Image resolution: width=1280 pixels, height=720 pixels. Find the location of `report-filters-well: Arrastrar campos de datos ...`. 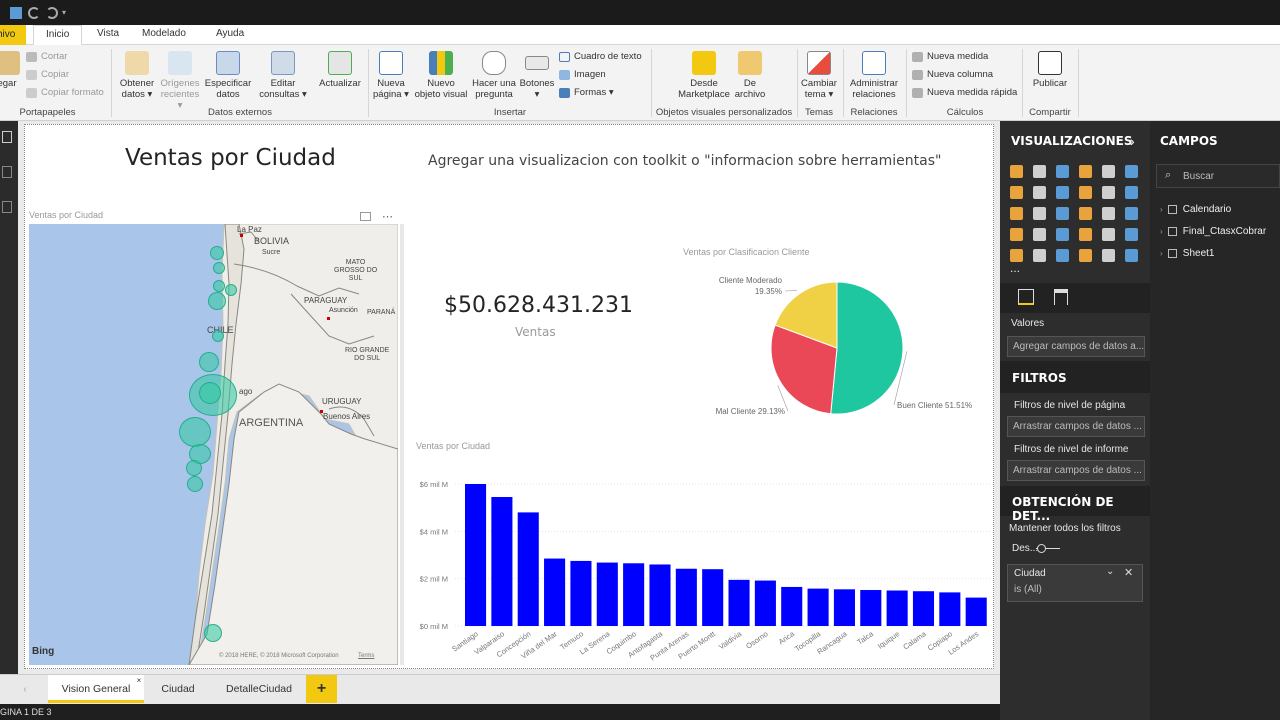

report-filters-well: Arrastrar campos de datos ... is located at coordinates (1076, 470).